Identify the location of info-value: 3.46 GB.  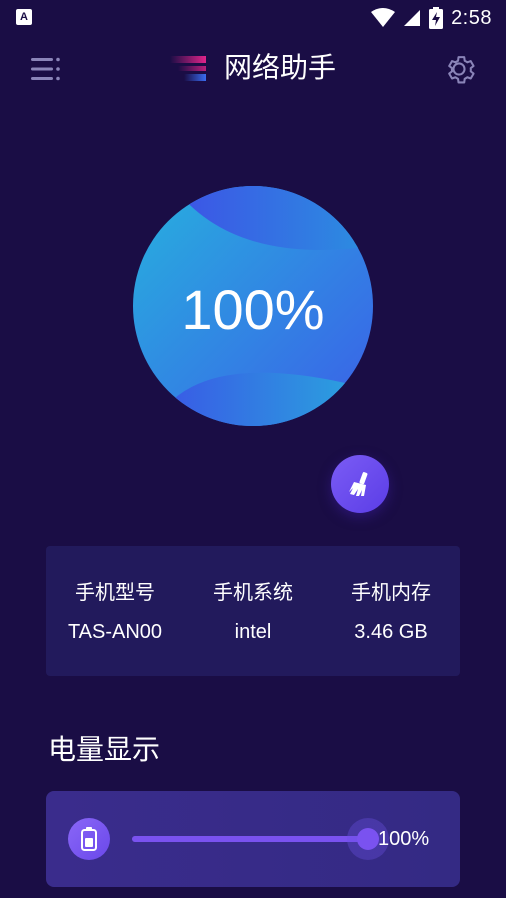
(391, 632).